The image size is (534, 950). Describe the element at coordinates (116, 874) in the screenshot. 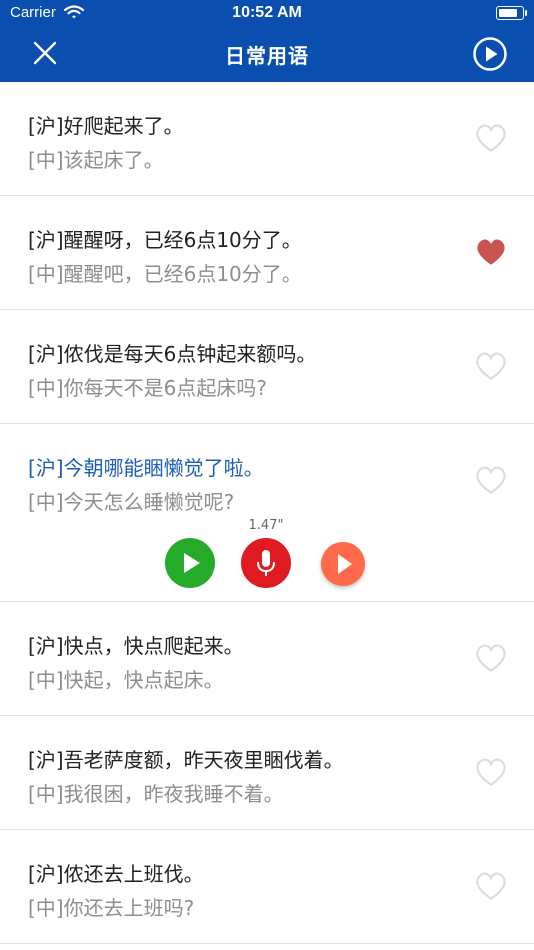

I see `dialect-text: [沪]侬还去上班伐。` at that location.